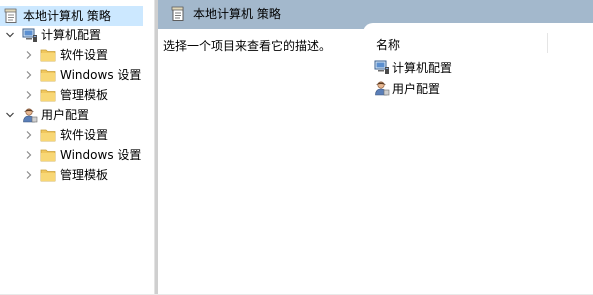 The height and width of the screenshot is (295, 593). I want to click on tree-item-label: 计算机配置, so click(71, 35).